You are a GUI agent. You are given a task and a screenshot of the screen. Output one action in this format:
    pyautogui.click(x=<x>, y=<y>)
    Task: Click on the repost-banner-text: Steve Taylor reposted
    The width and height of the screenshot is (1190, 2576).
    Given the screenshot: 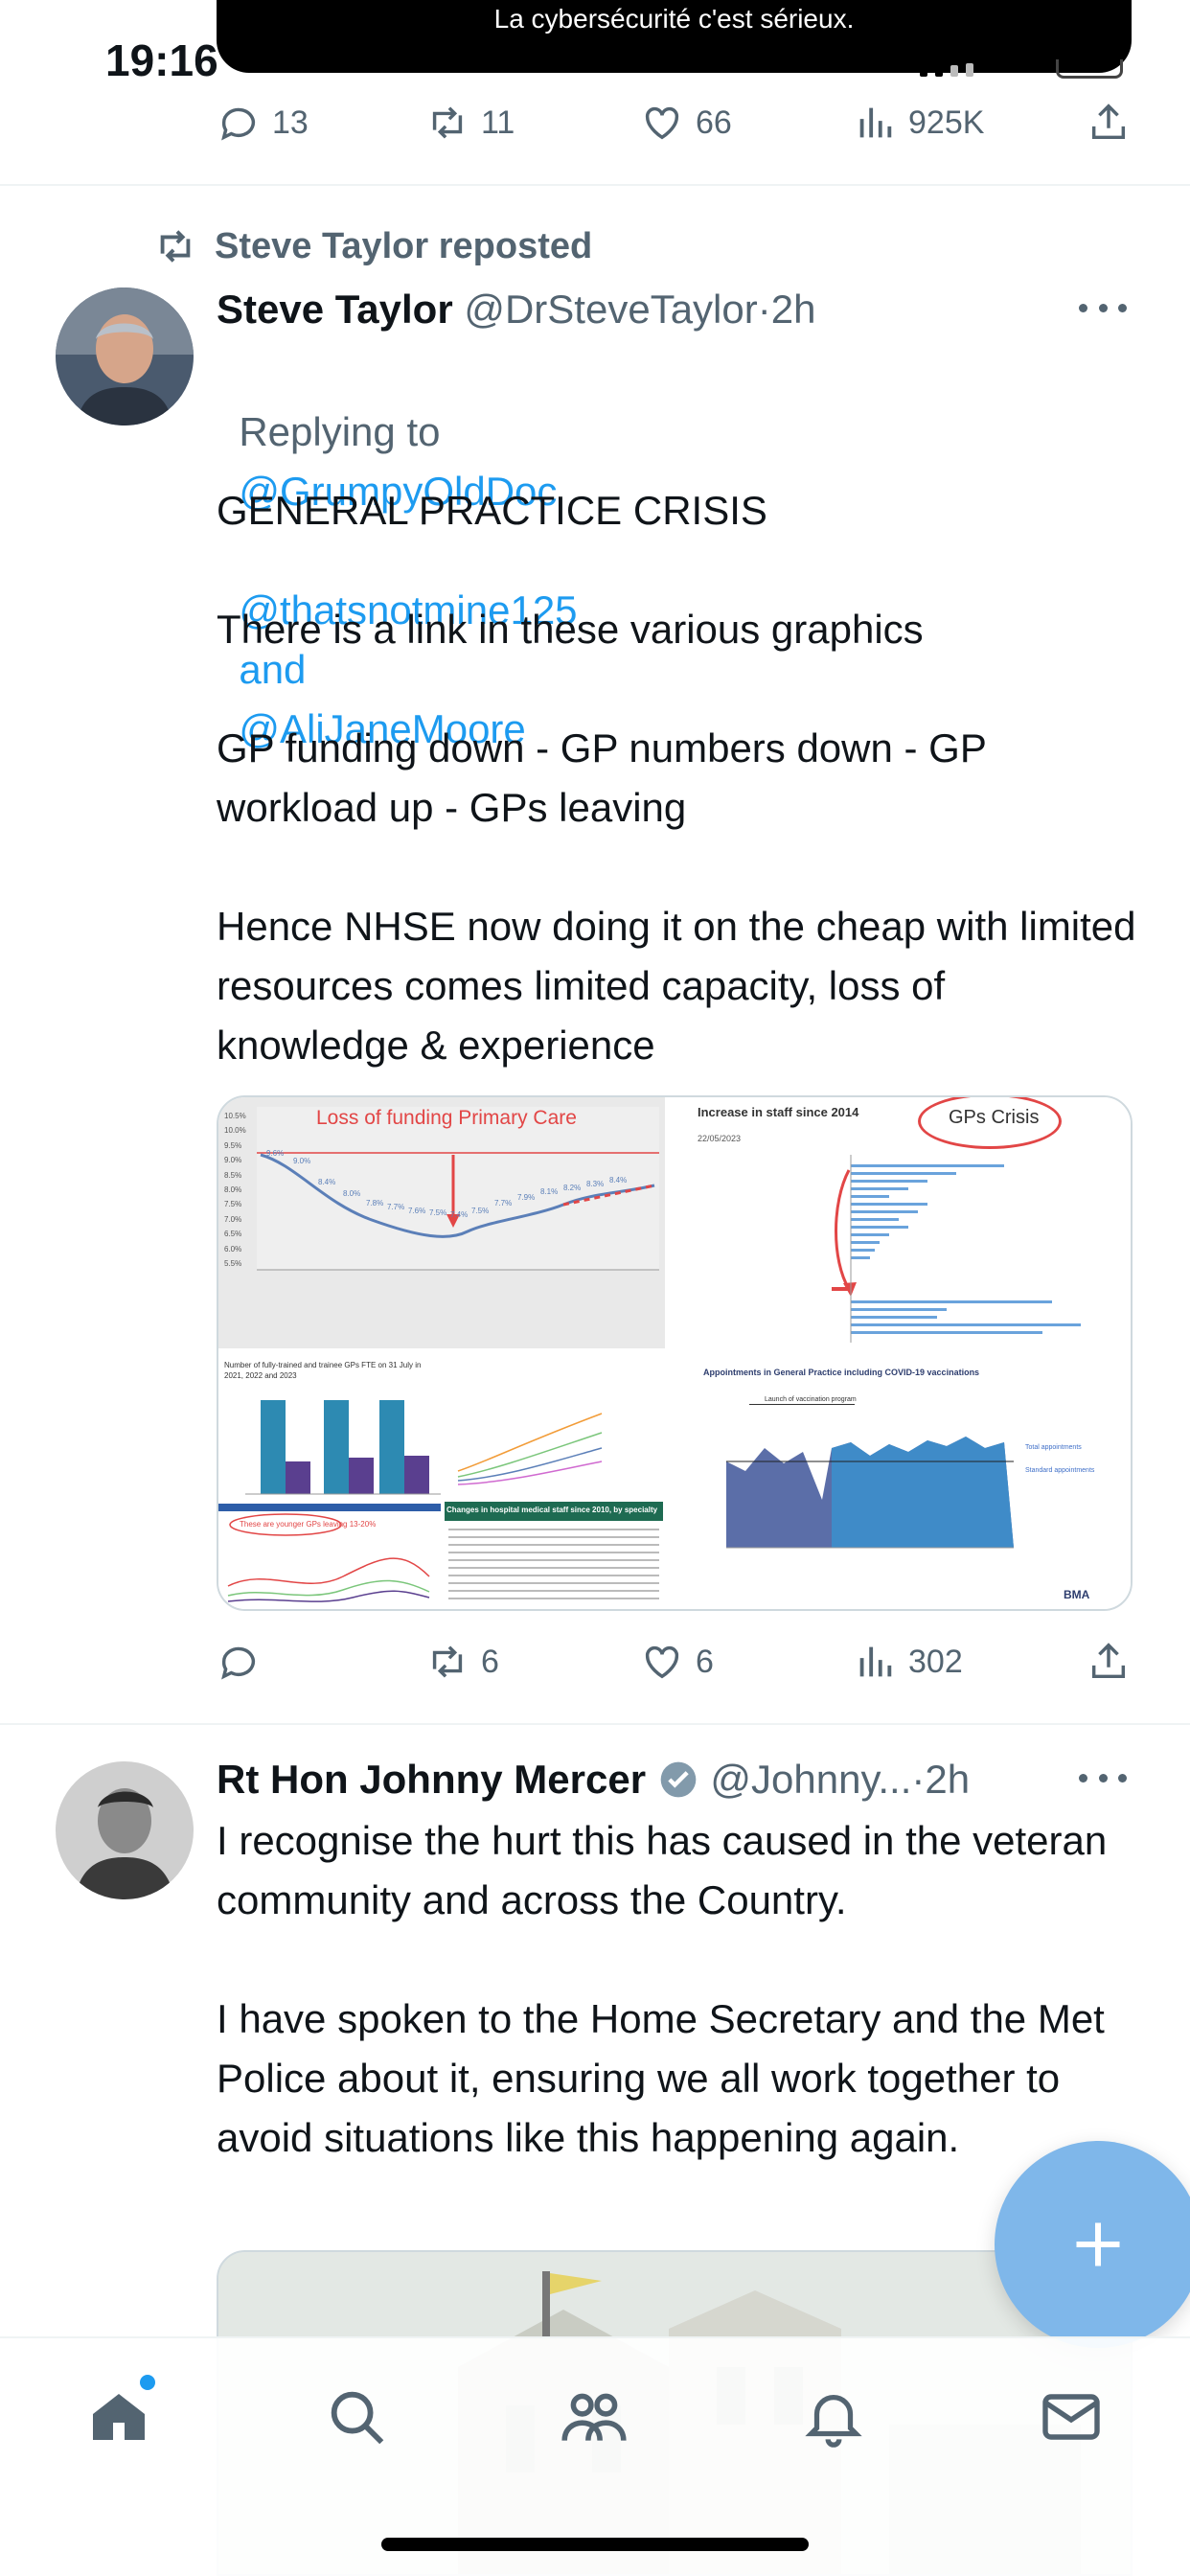 What is the action you would take?
    pyautogui.click(x=404, y=245)
    